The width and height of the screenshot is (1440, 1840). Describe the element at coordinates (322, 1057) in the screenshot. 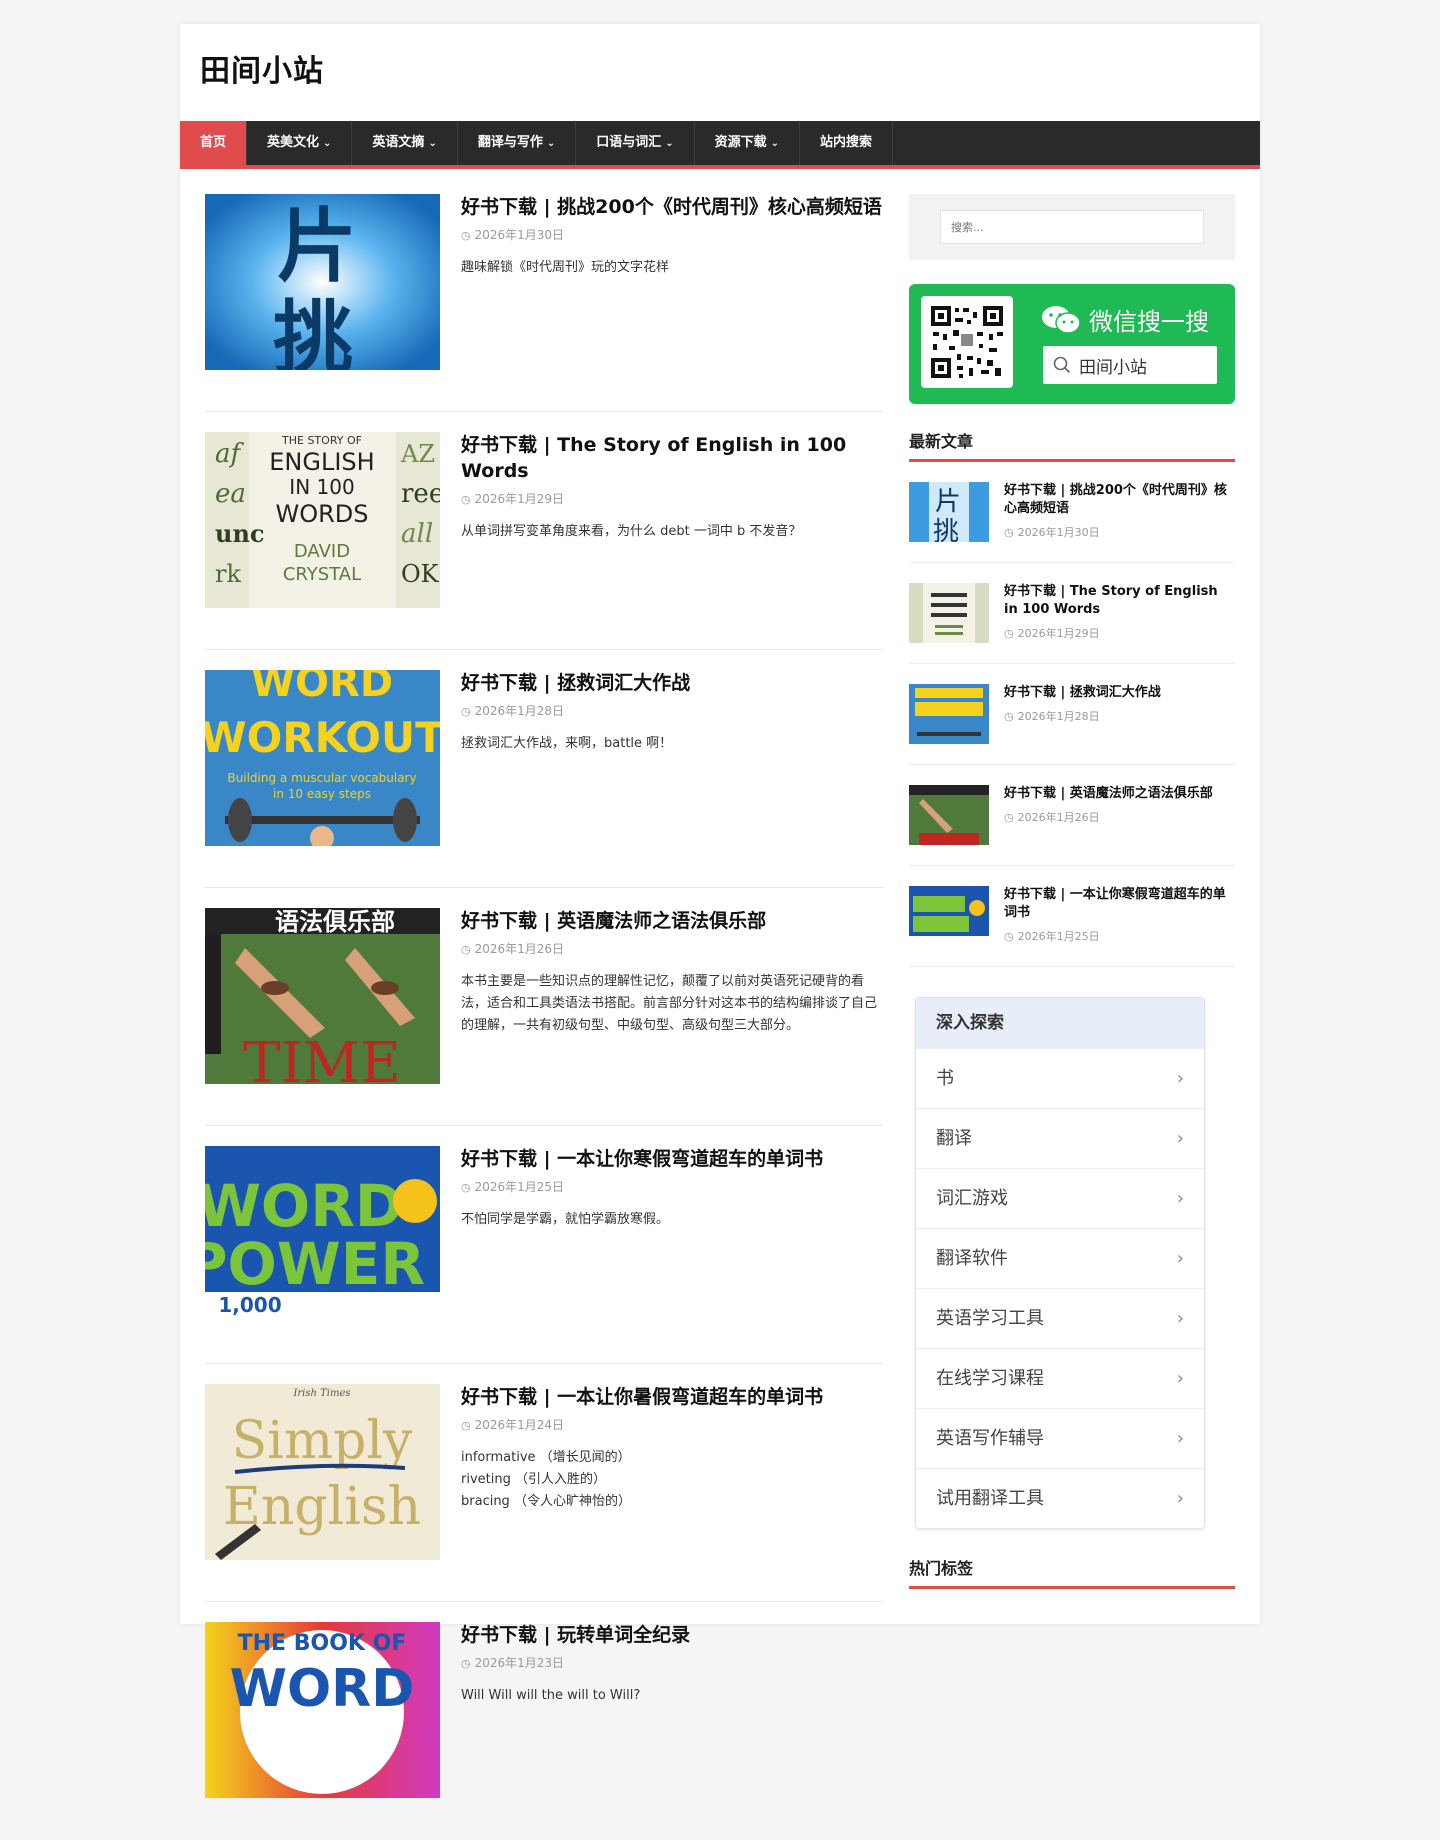

I see `cover-text: TIME` at that location.